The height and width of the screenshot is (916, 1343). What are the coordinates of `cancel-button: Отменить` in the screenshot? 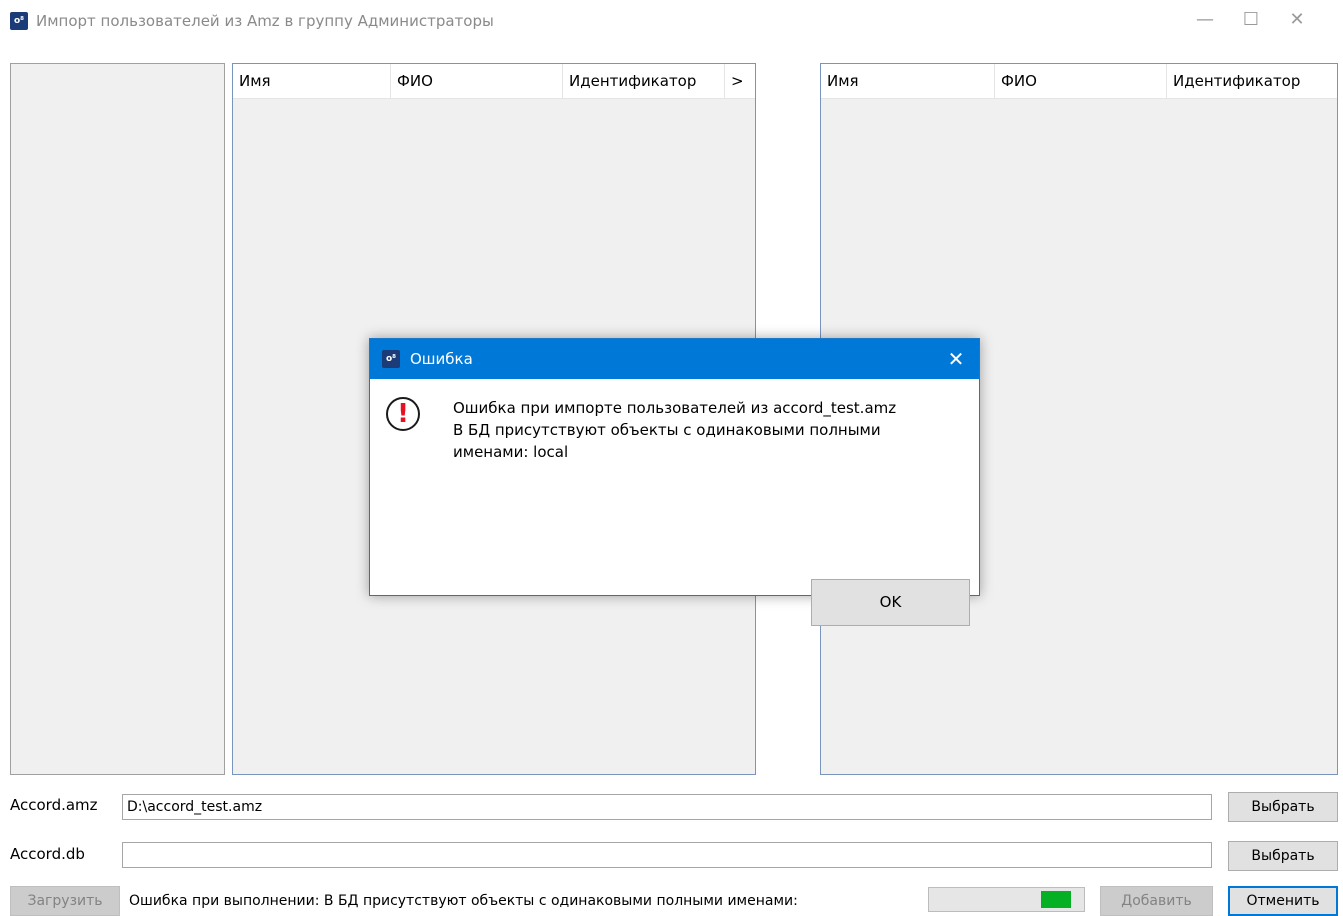 It's located at (1283, 901).